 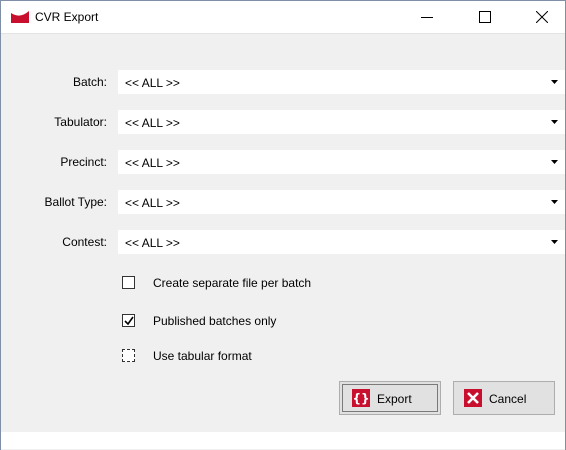 I want to click on window-title: CVR Export, so click(x=67, y=17).